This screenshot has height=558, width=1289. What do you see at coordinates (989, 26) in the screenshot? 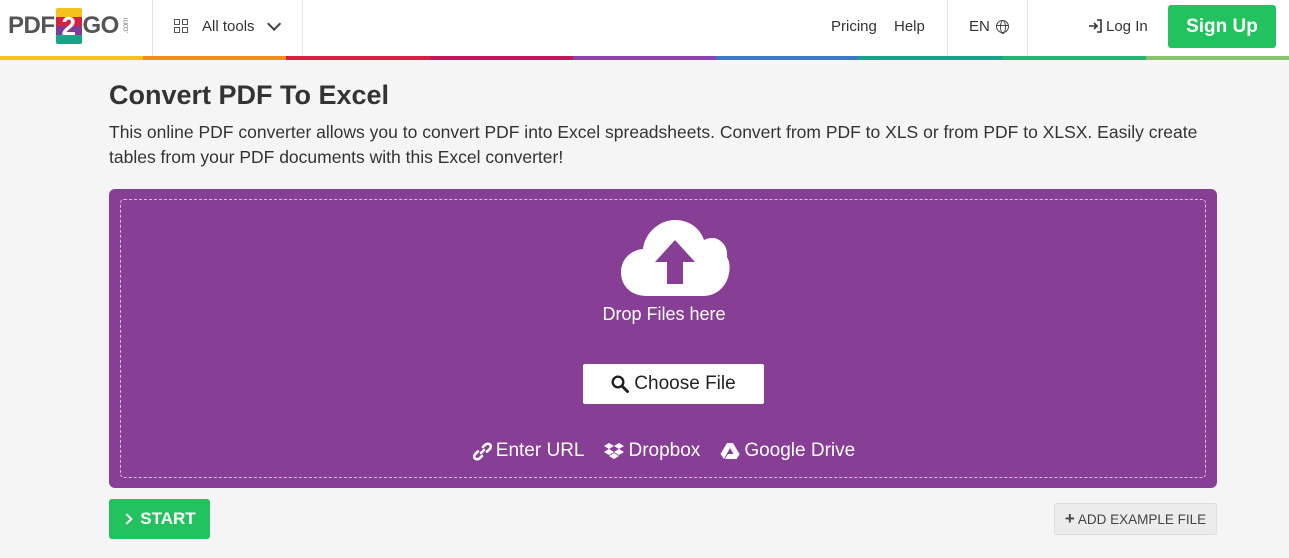
I see `language-selector: EN` at bounding box center [989, 26].